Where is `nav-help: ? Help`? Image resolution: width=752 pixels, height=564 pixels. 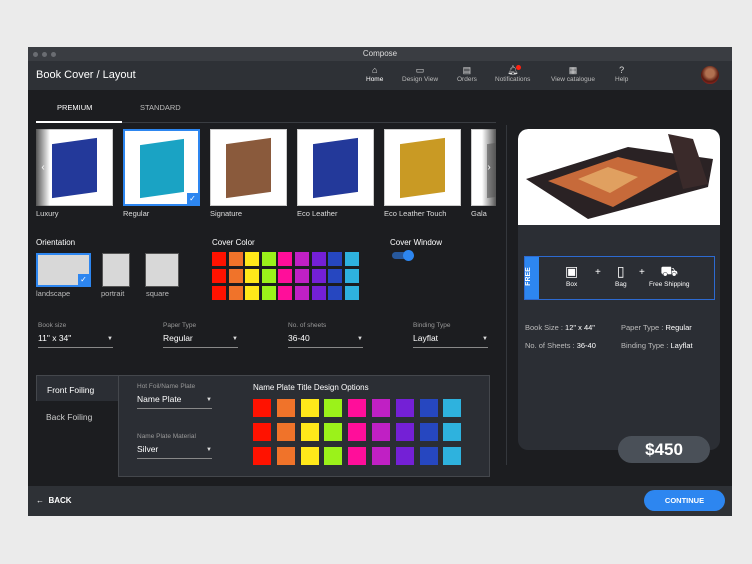 nav-help: ? Help is located at coordinates (621, 74).